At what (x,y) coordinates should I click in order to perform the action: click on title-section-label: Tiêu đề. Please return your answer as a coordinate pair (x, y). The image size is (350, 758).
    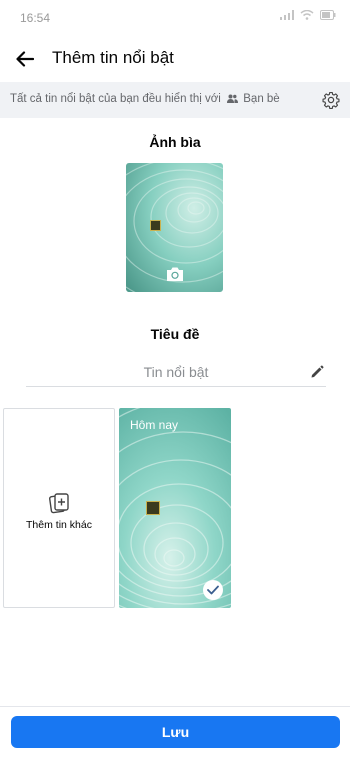
    Looking at the image, I should click on (175, 334).